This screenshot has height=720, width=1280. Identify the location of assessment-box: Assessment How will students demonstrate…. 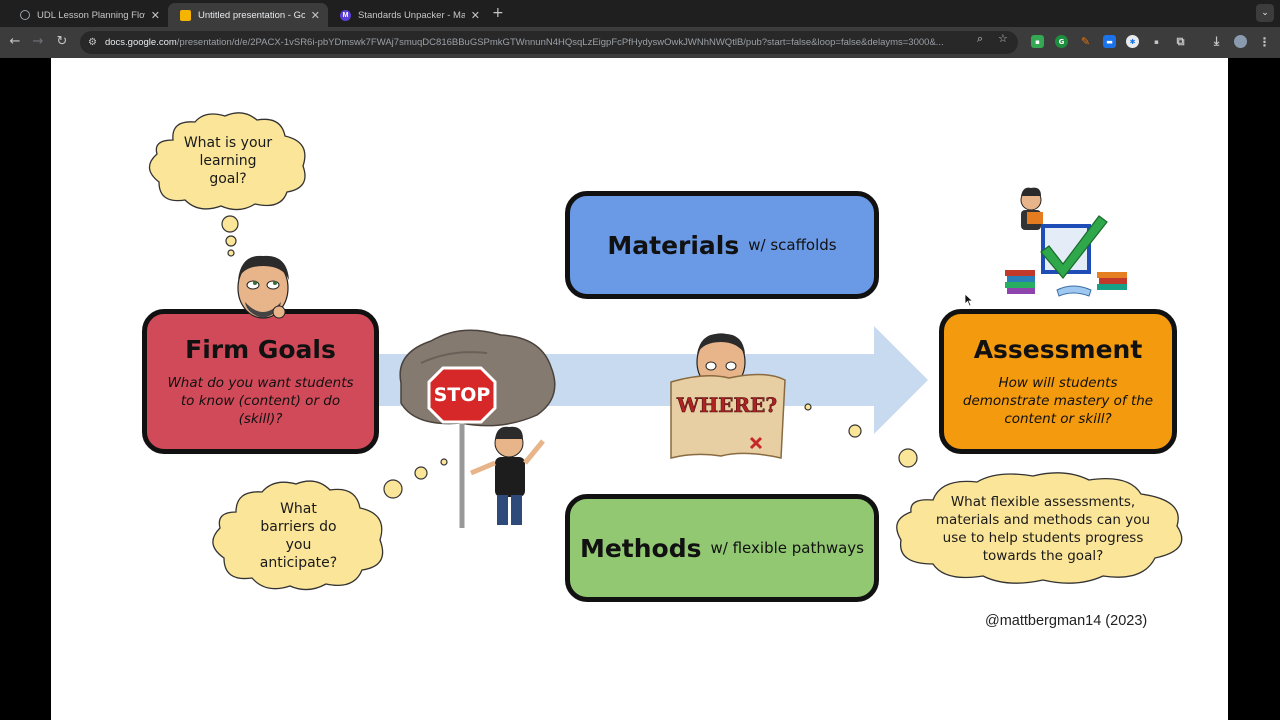
(1058, 381).